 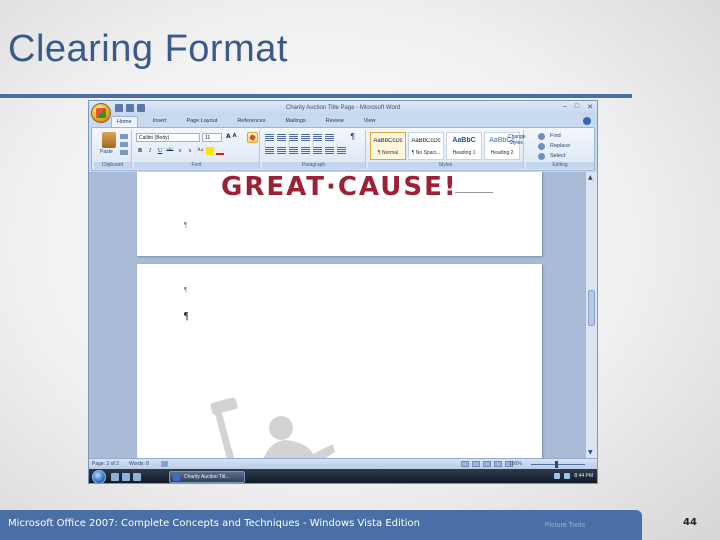 What do you see at coordinates (557, 476) in the screenshot?
I see `network-icon` at bounding box center [557, 476].